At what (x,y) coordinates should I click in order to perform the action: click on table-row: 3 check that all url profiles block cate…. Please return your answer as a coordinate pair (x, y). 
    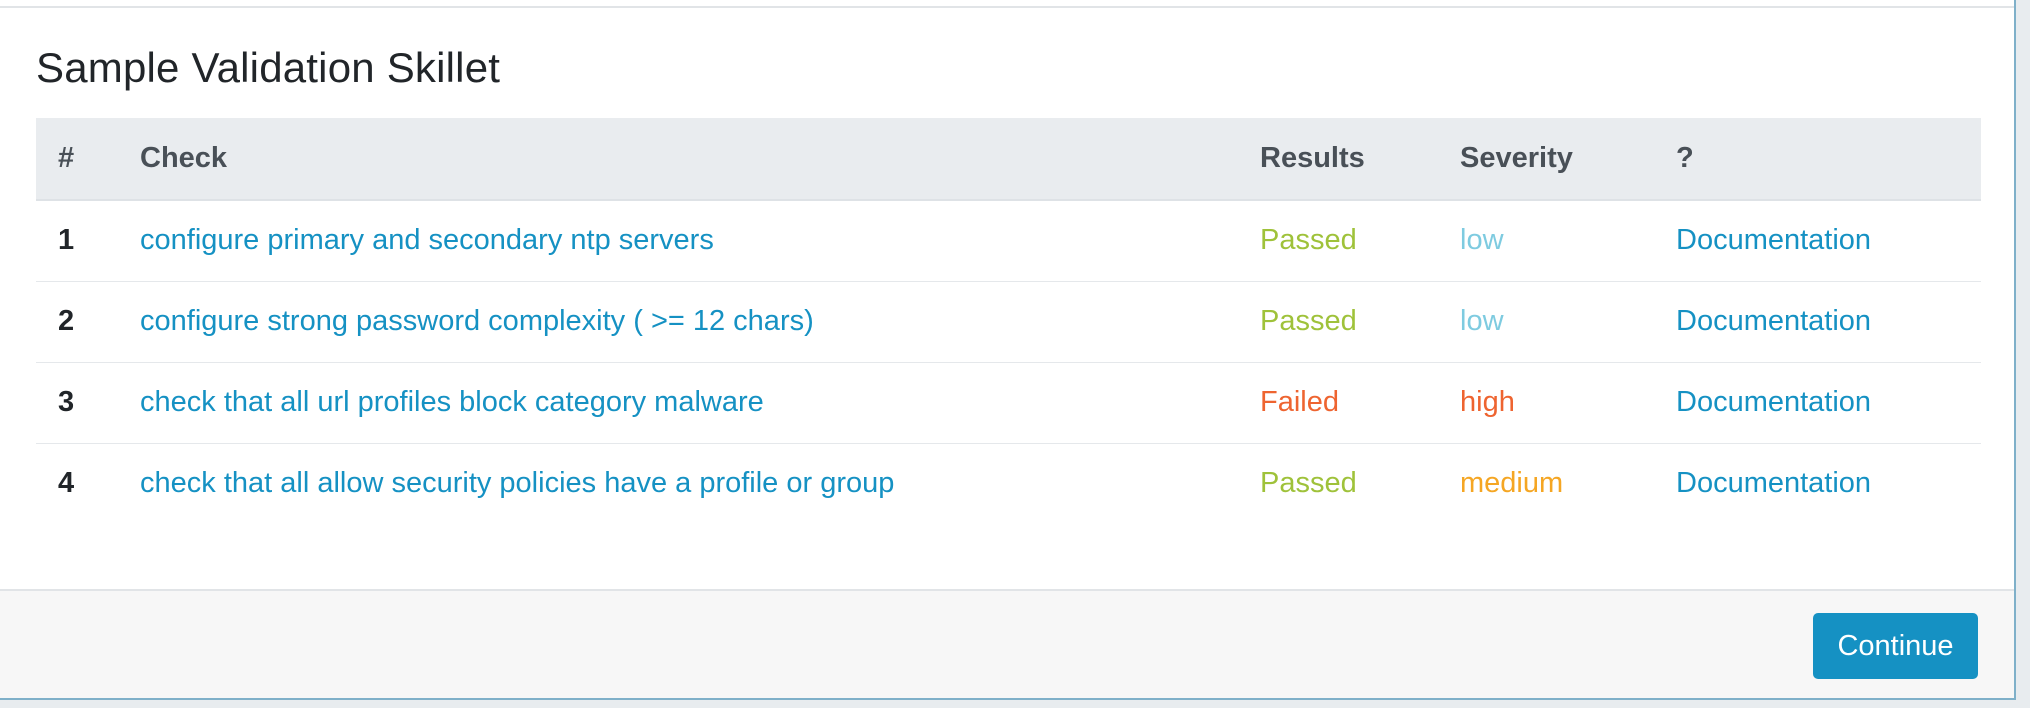
    Looking at the image, I should click on (1008, 403).